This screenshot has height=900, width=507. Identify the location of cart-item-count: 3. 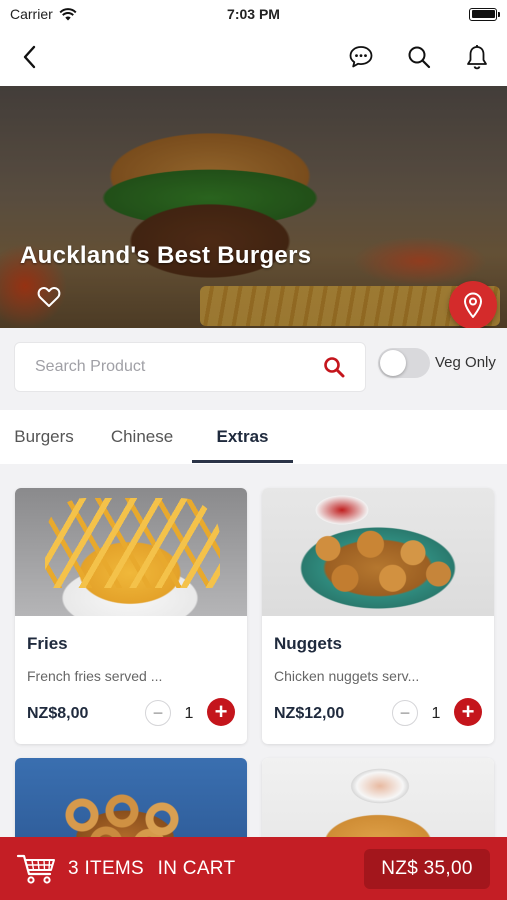
(73, 868).